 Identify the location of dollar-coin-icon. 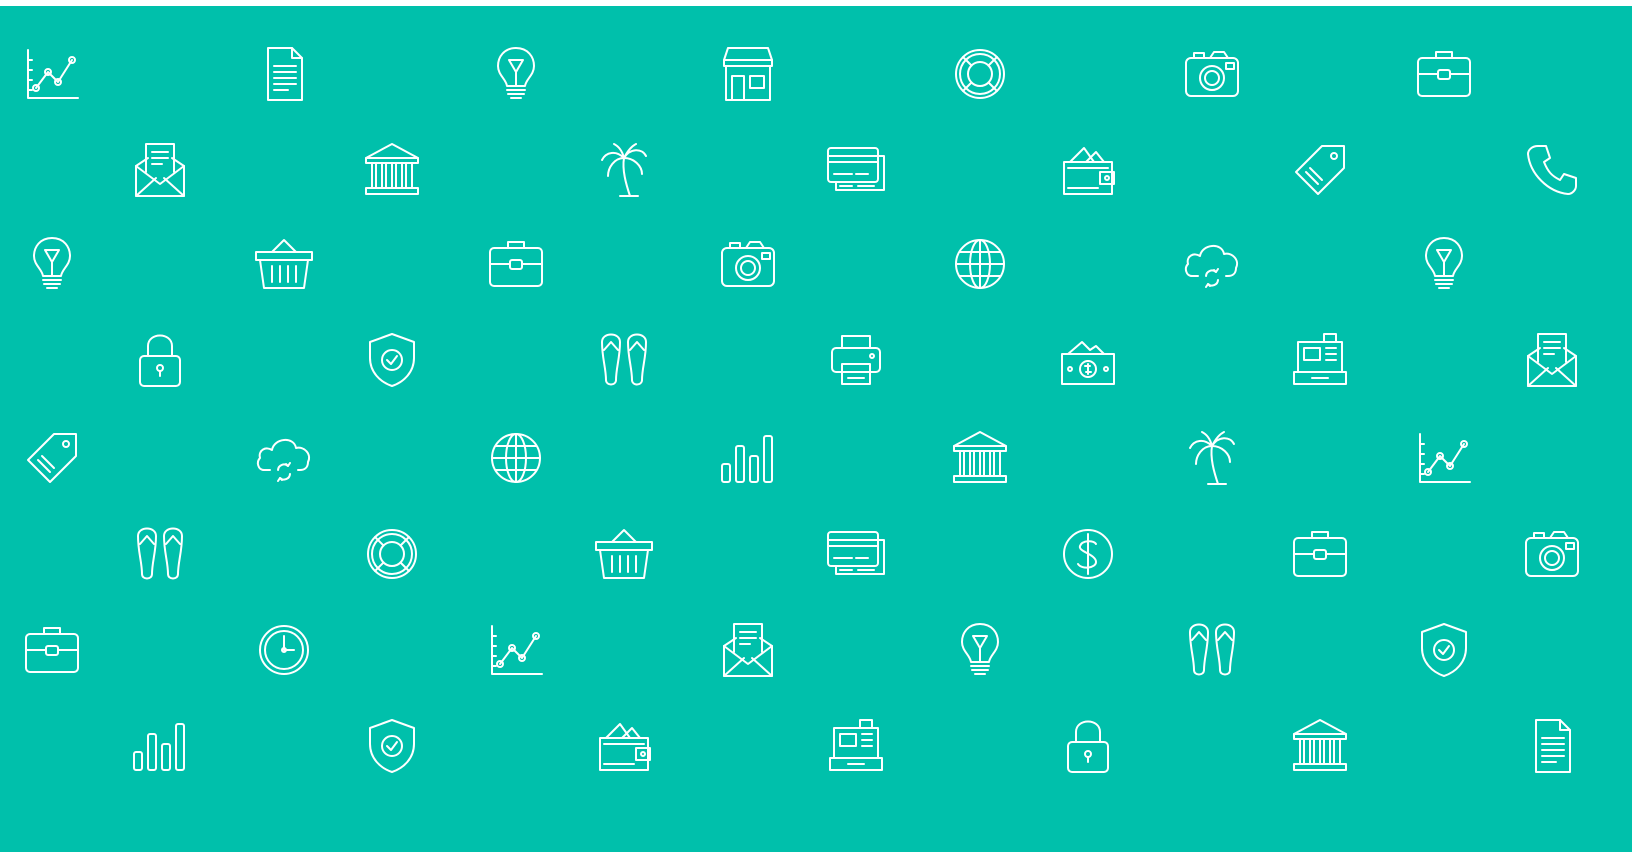
(1088, 554).